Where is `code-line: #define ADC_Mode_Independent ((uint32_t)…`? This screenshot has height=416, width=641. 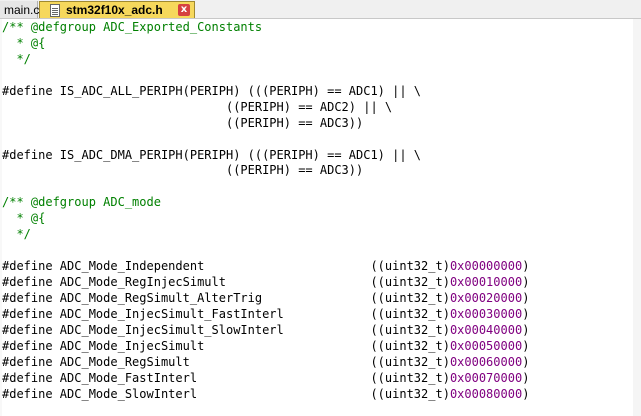
code-line: #define ADC_Mode_Independent ((uint32_t)… is located at coordinates (317, 267).